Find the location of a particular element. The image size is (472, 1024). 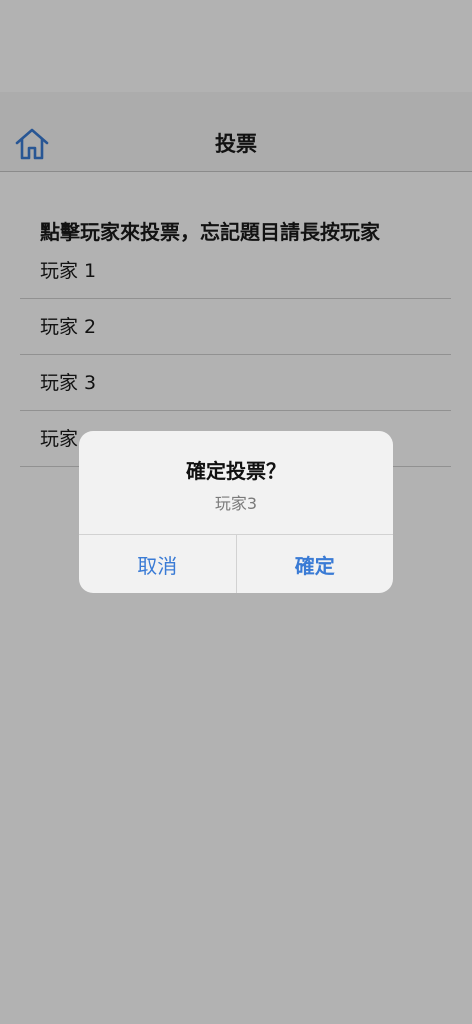

dialog-button-row: 取消 確定 is located at coordinates (236, 563).